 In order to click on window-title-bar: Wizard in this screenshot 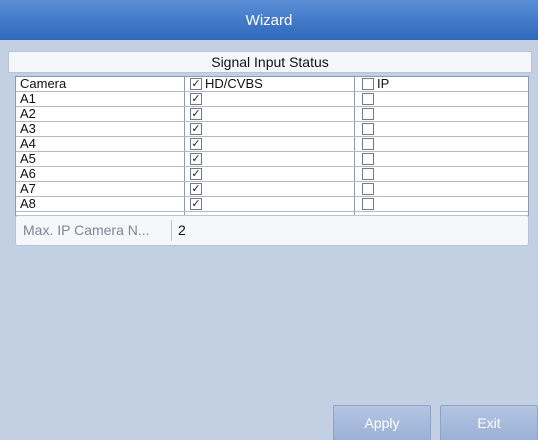, I will do `click(269, 20)`.